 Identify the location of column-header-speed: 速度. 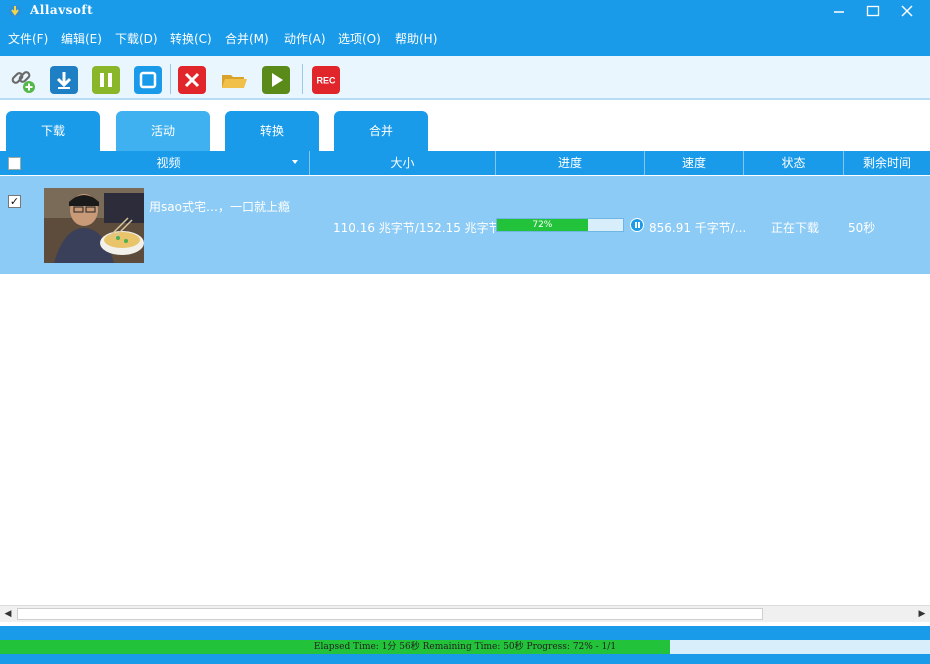
(694, 163).